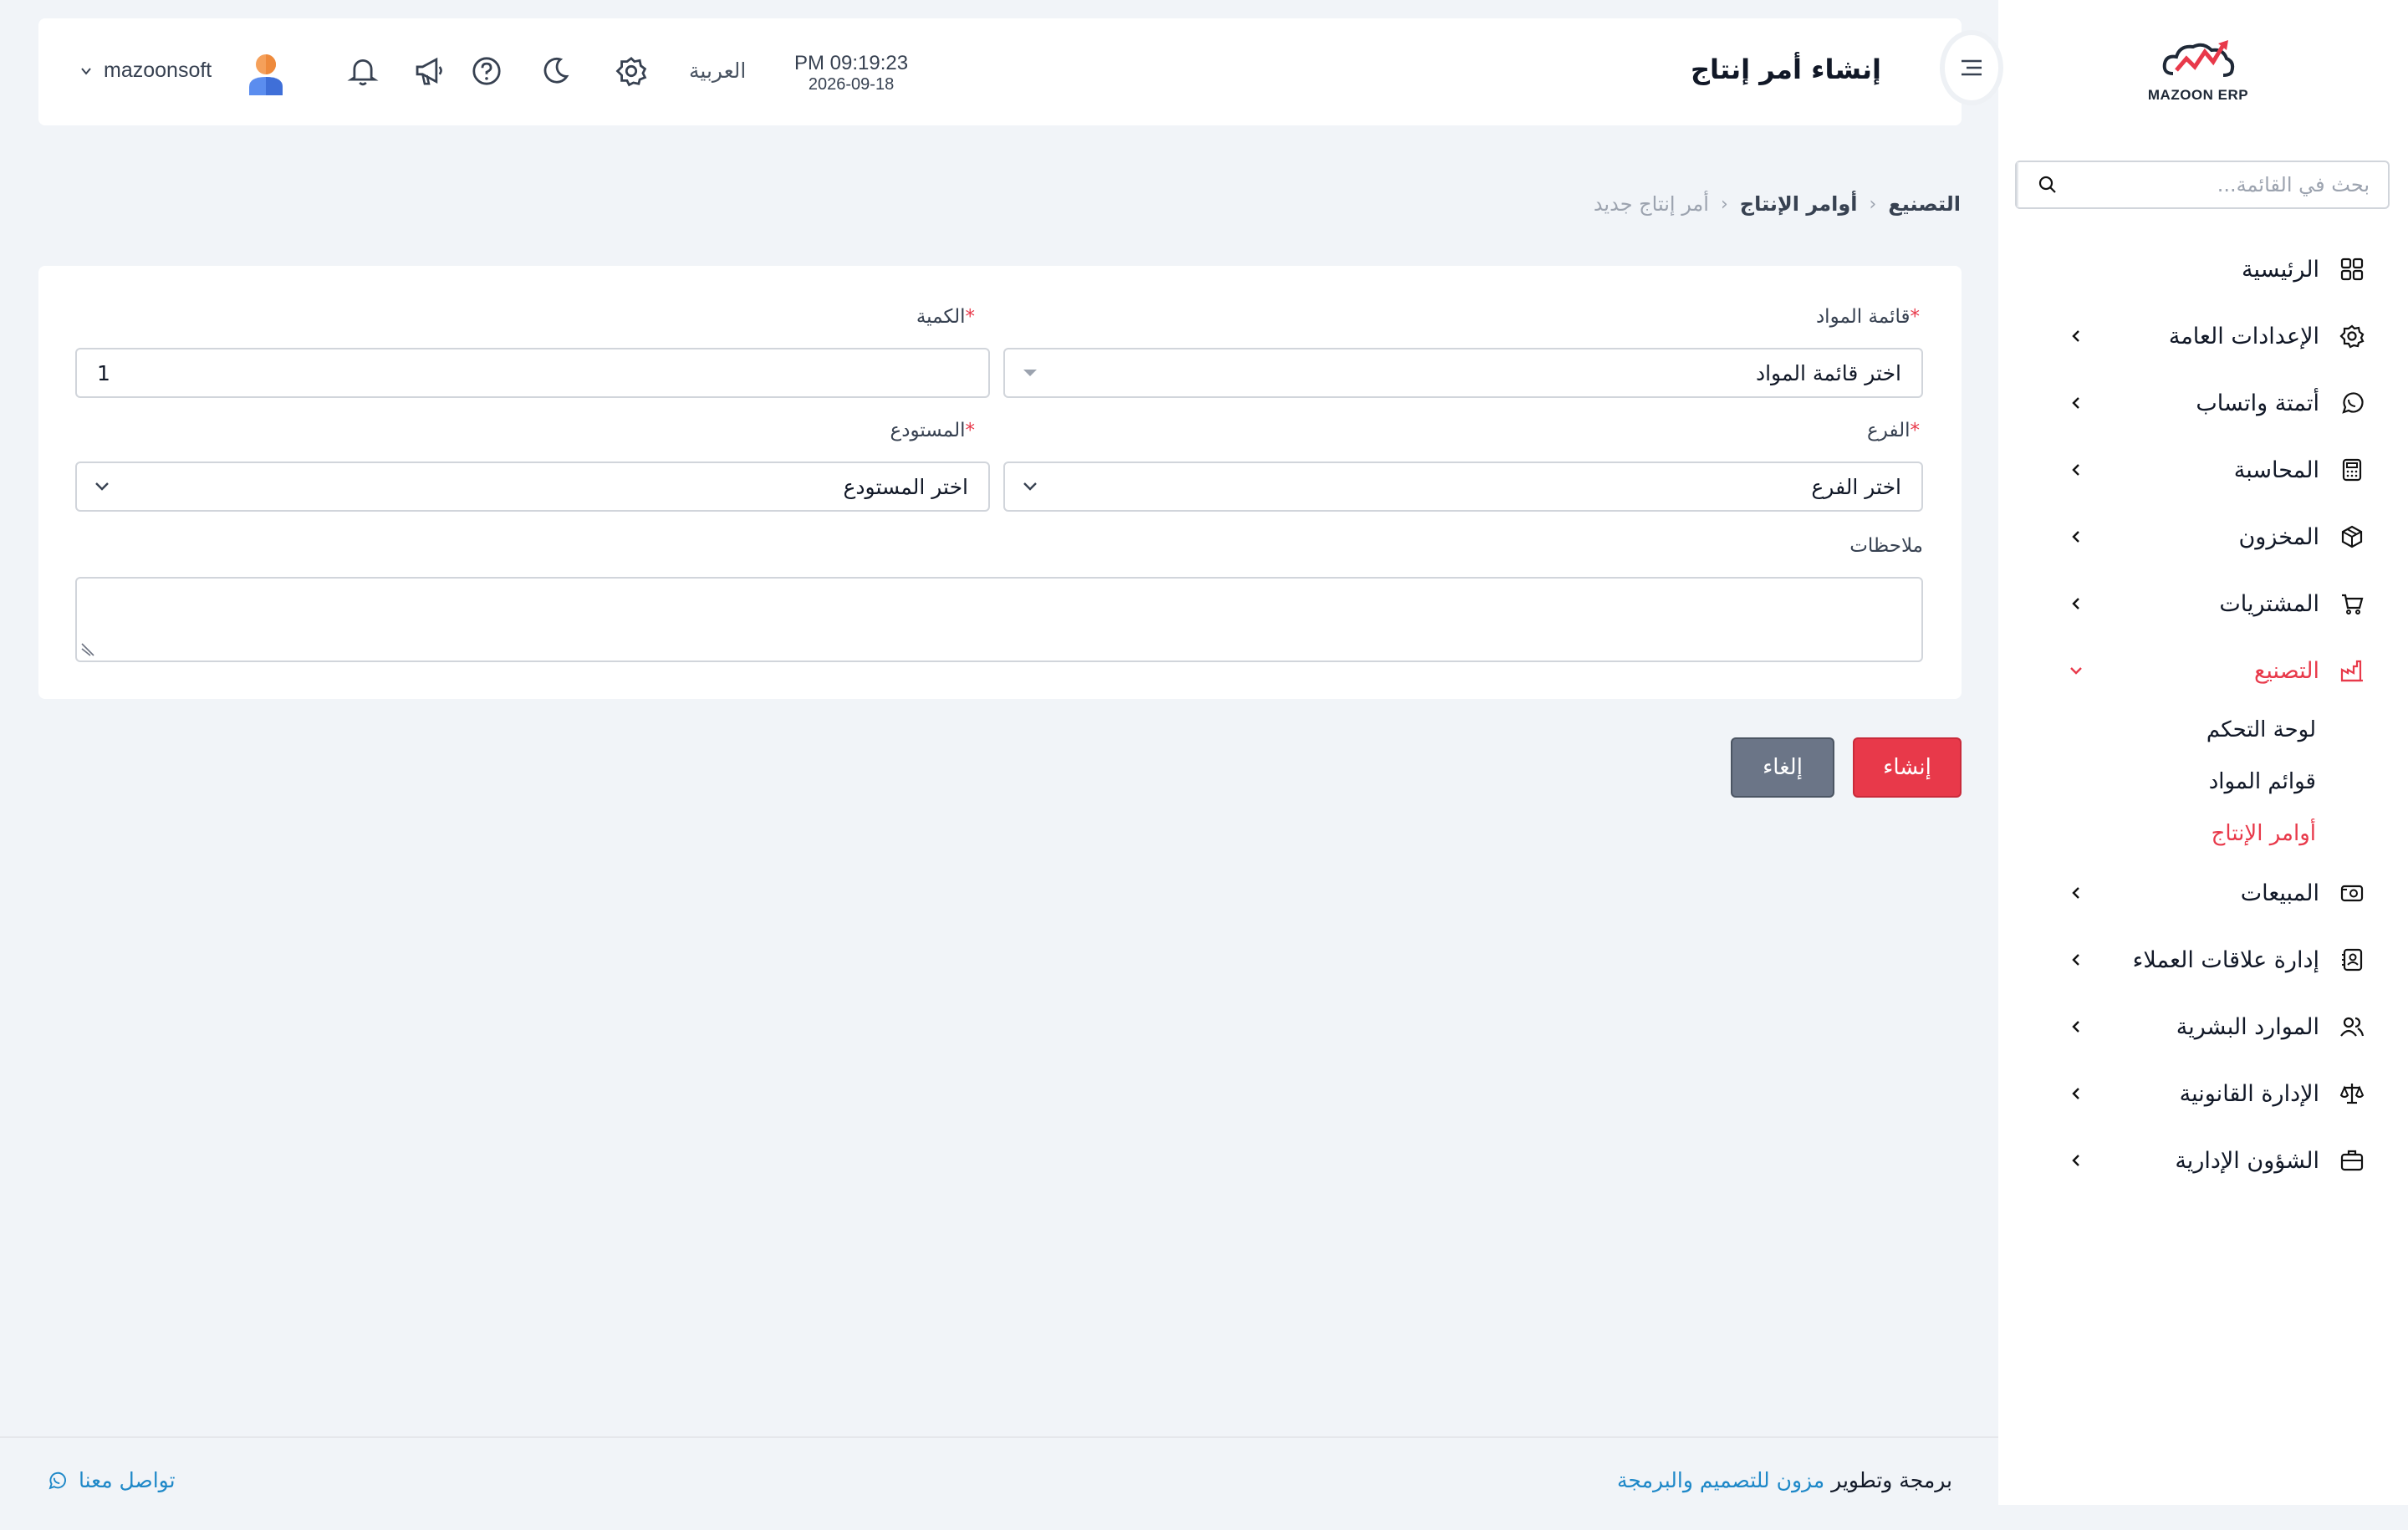 Image resolution: width=2408 pixels, height=1530 pixels. I want to click on sidebar-item-label: إدارة علاقات العملاء, so click(2225, 959).